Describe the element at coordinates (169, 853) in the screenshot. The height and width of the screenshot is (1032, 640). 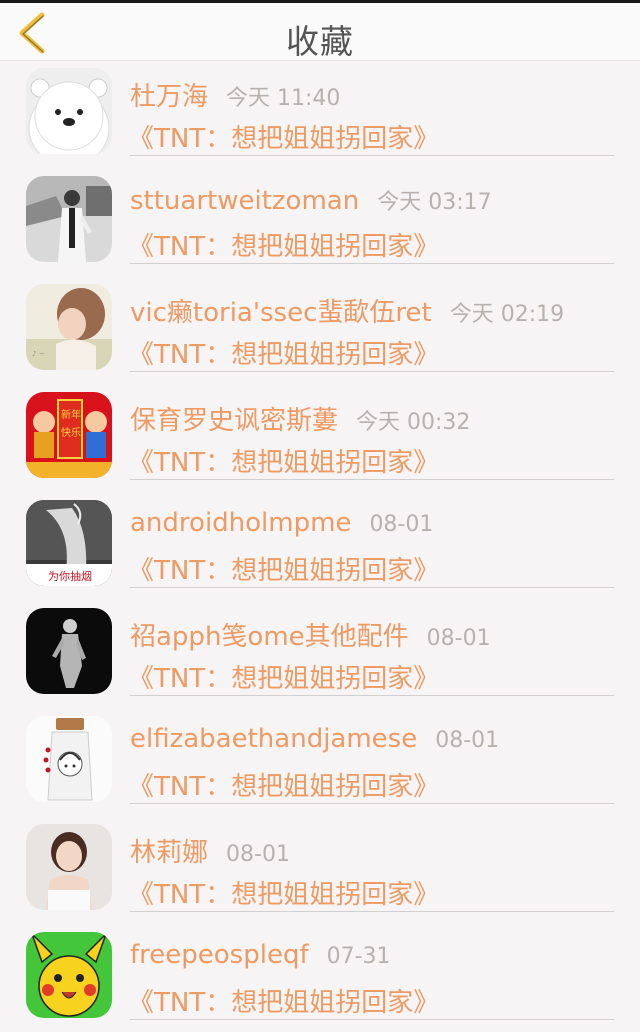
I see `user-name: 林莉娜` at that location.